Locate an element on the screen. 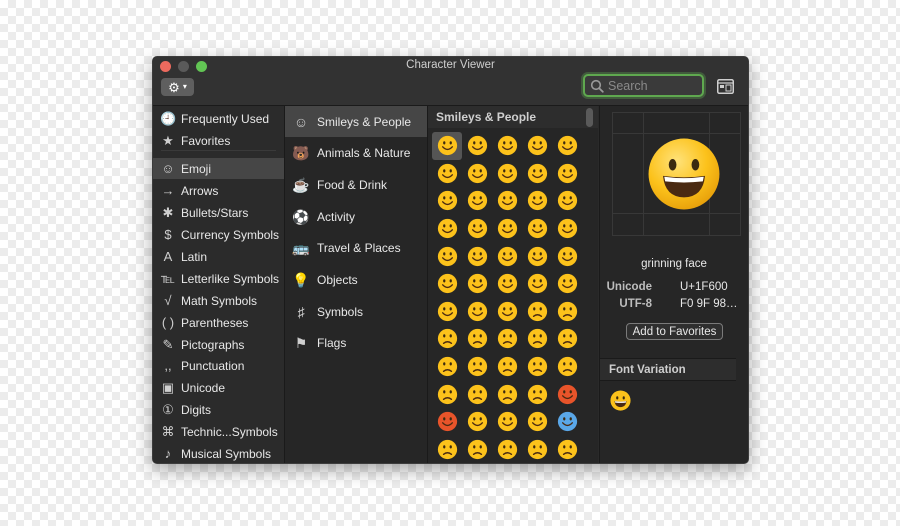 The width and height of the screenshot is (900, 526). category-animals-nature: 🐻 Animals & Nature is located at coordinates (356, 153).